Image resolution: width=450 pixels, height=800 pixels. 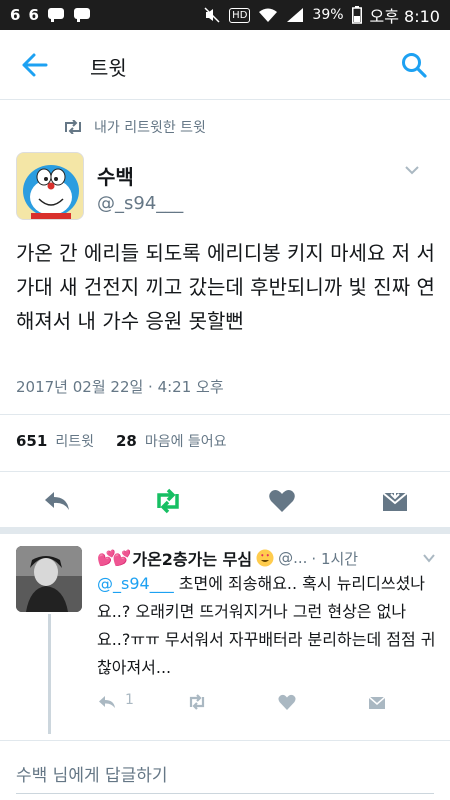 I want to click on tweet-timestamp: 2017년 02월 22일 · 4:21 오후, so click(x=120, y=387).